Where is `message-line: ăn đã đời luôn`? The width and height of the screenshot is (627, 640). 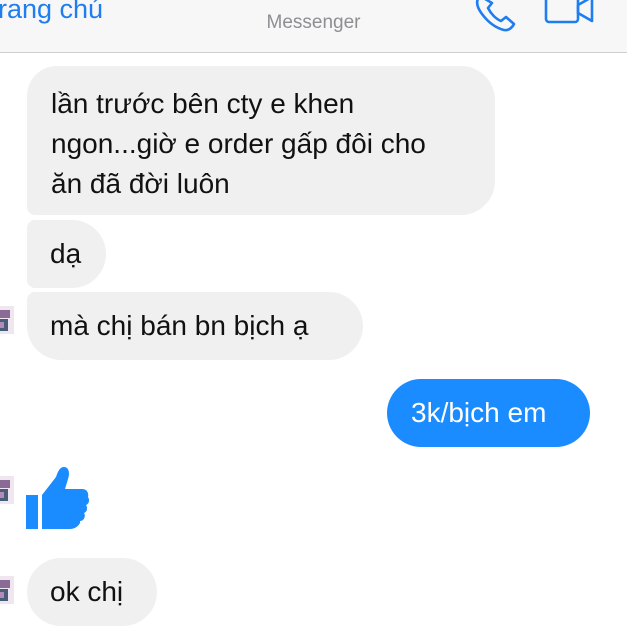
message-line: ăn đã đời luôn is located at coordinates (140, 183).